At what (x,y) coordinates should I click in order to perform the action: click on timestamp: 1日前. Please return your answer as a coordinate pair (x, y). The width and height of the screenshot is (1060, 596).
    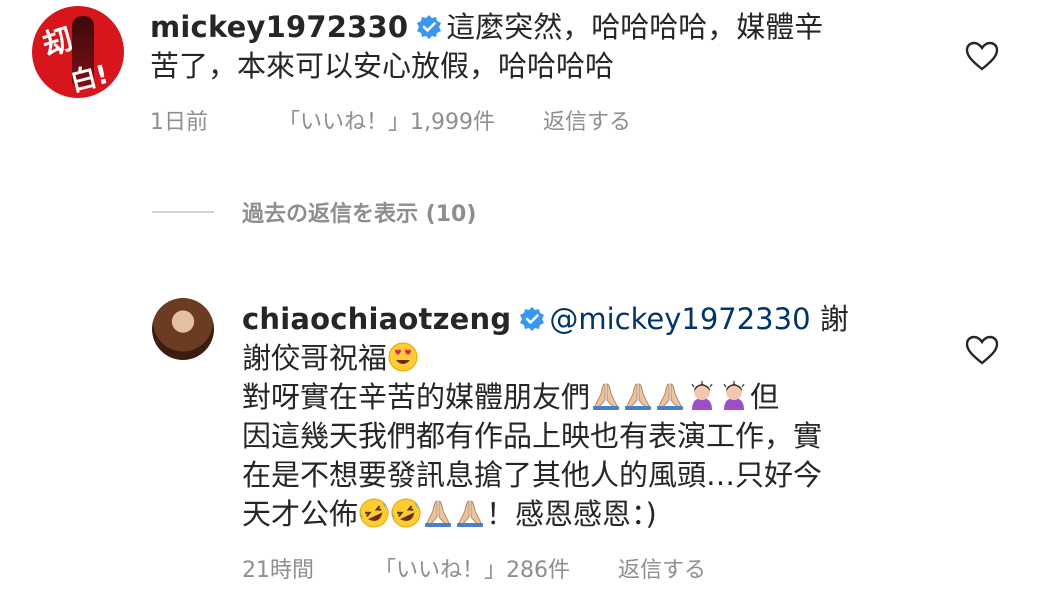
    Looking at the image, I should click on (179, 122).